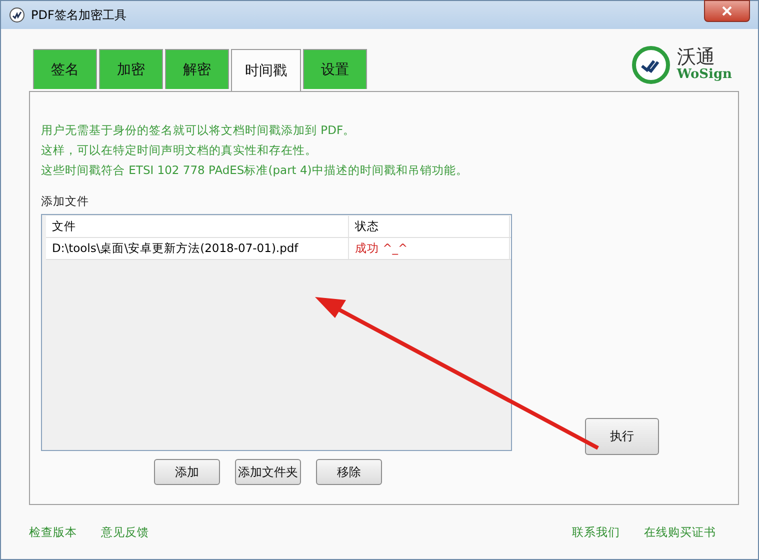 Image resolution: width=759 pixels, height=560 pixels. Describe the element at coordinates (429, 248) in the screenshot. I see `status-cell: 成功 ^_^` at that location.